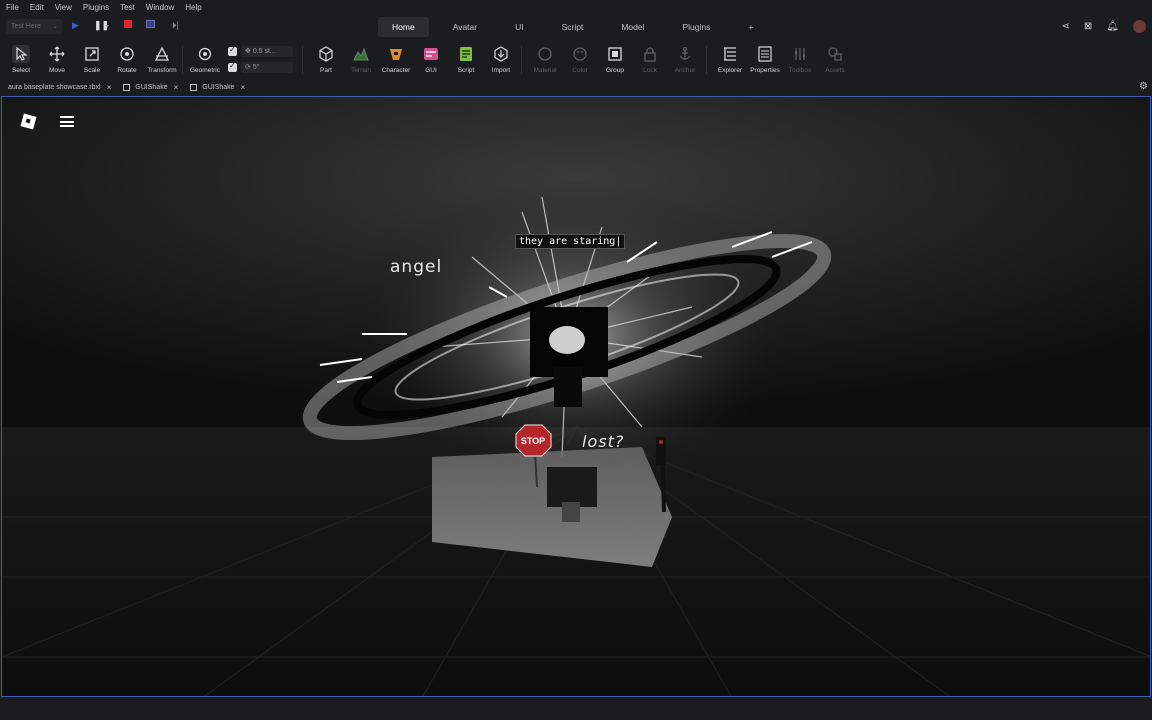 This screenshot has width=1152, height=720. What do you see at coordinates (466, 60) in the screenshot?
I see `script-tool: Script` at bounding box center [466, 60].